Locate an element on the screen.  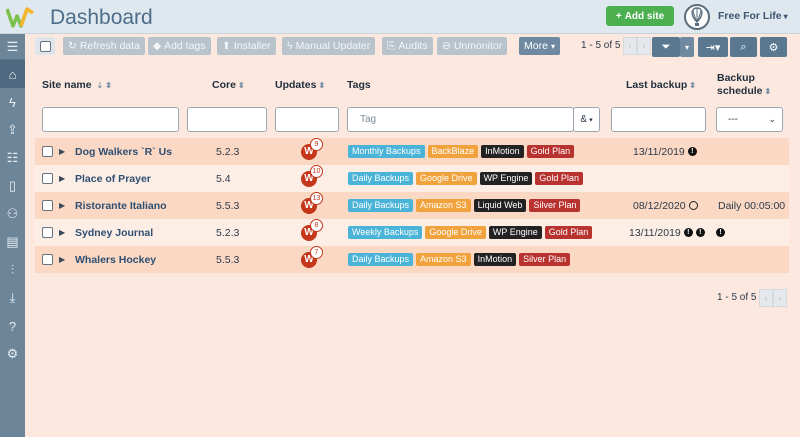
site-name-filter is located at coordinates (110, 119).